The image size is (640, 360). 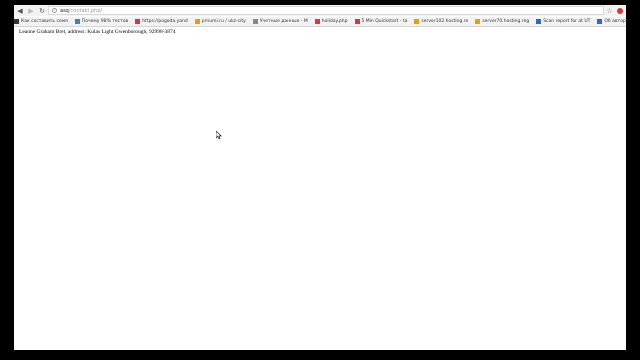 I want to click on extension-icon, so click(x=619, y=10).